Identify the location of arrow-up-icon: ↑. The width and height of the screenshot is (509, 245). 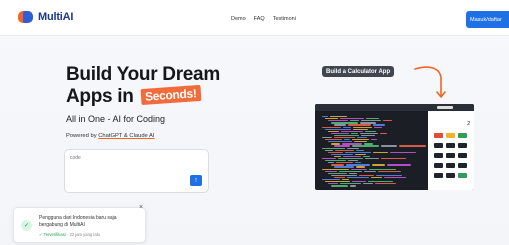
(196, 180).